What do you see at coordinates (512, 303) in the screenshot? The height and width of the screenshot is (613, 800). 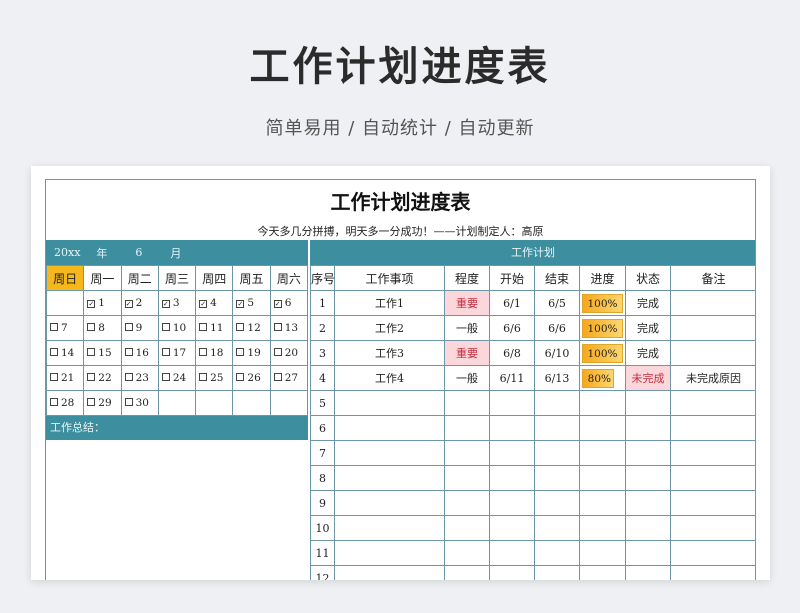 I see `task-cell-start: 6/1` at bounding box center [512, 303].